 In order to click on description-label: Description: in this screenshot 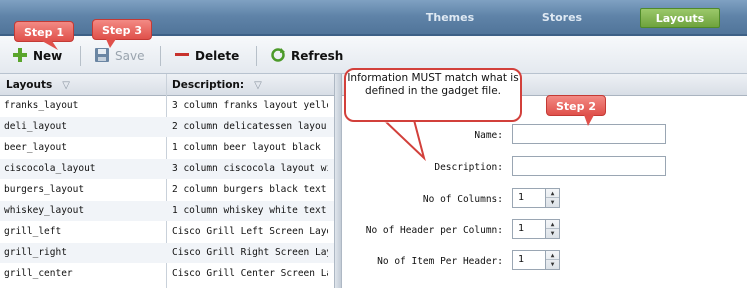, I will do `click(468, 167)`.